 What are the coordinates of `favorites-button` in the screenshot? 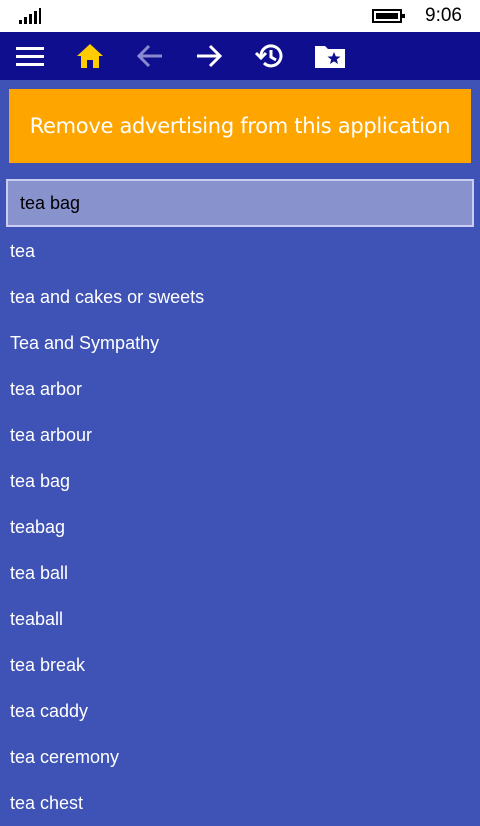 It's located at (330, 56).